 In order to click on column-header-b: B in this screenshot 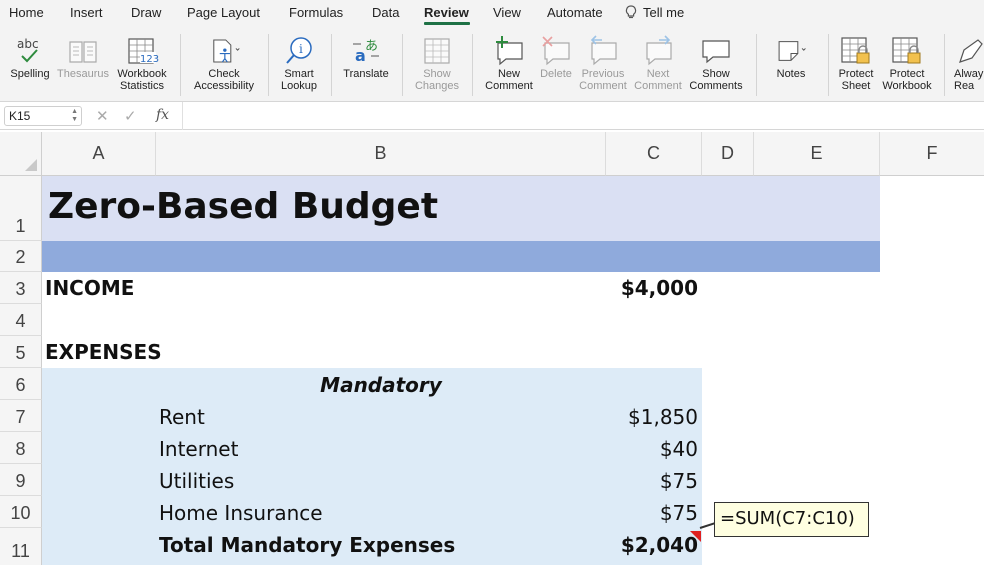, I will do `click(381, 154)`.